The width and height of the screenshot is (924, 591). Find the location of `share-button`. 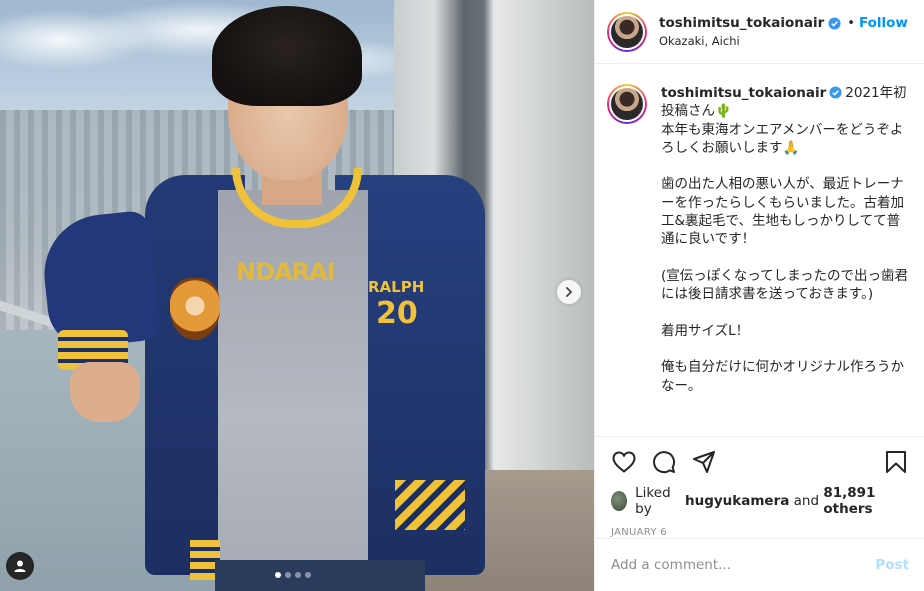

share-button is located at coordinates (704, 462).